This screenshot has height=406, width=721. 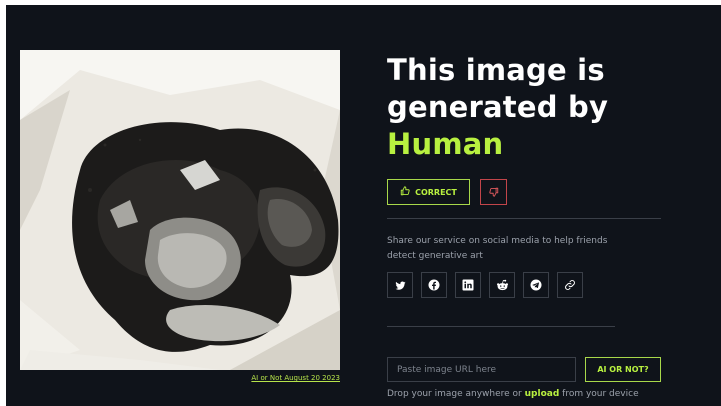 I want to click on ai-or-not-button: AI OR NOT?, so click(x=623, y=369).